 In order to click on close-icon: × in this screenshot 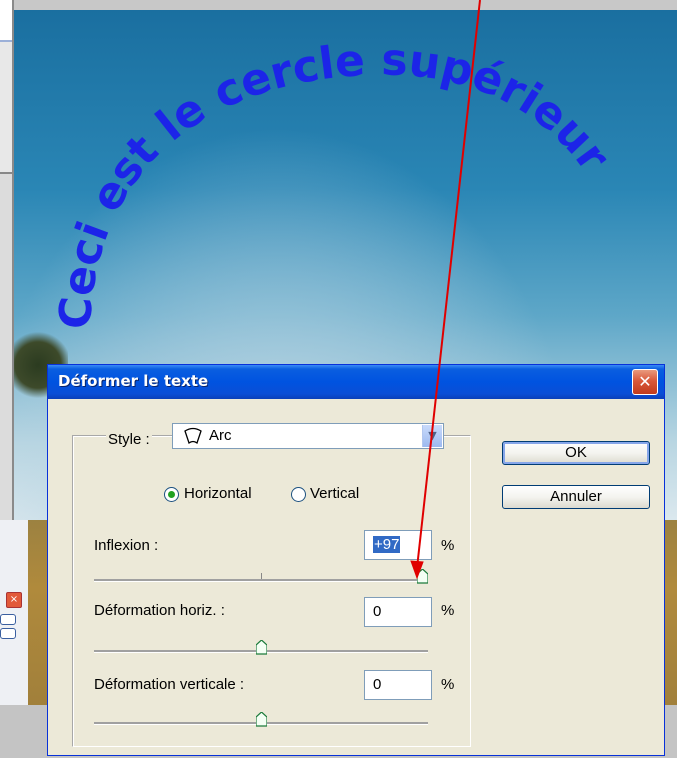, I will do `click(14, 600)`.